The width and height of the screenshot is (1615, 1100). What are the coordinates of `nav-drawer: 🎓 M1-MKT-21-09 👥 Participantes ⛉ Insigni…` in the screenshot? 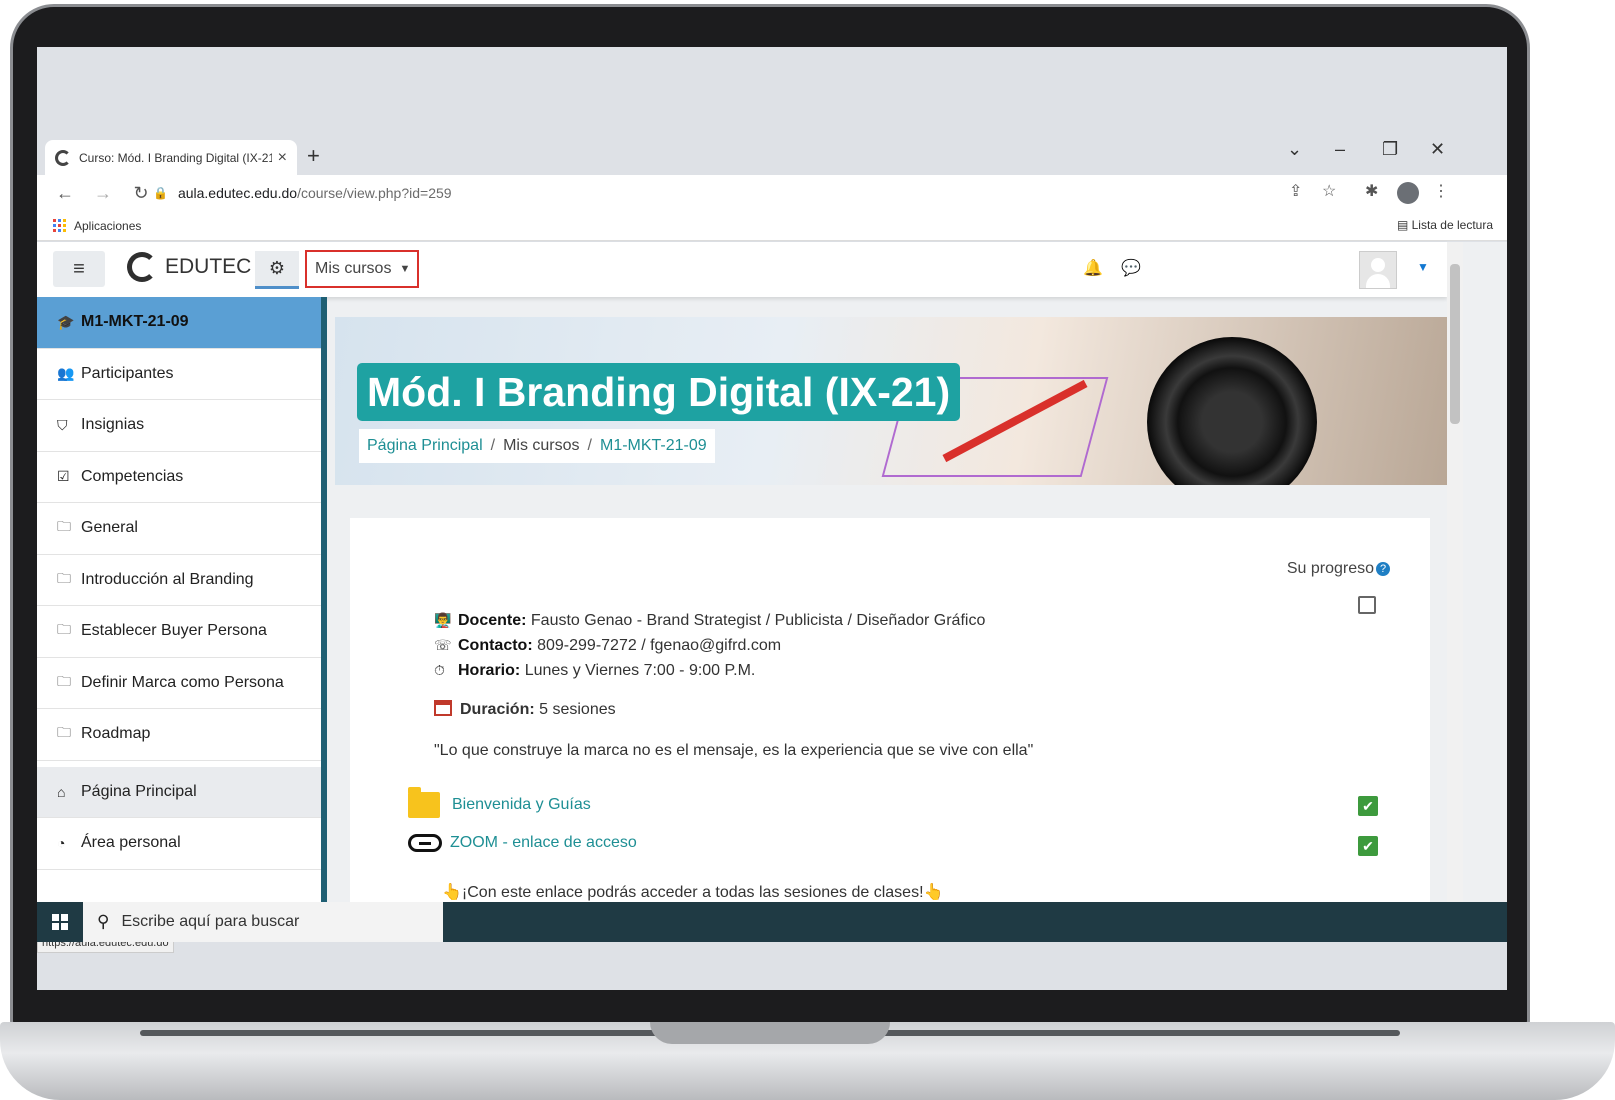 It's located at (182, 625).